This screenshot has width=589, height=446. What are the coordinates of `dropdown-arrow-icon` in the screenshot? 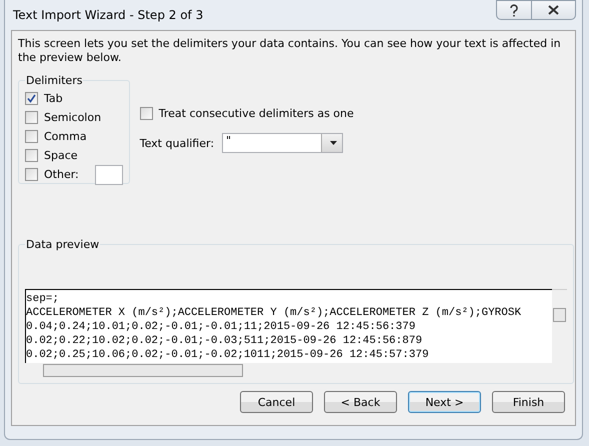 It's located at (334, 143).